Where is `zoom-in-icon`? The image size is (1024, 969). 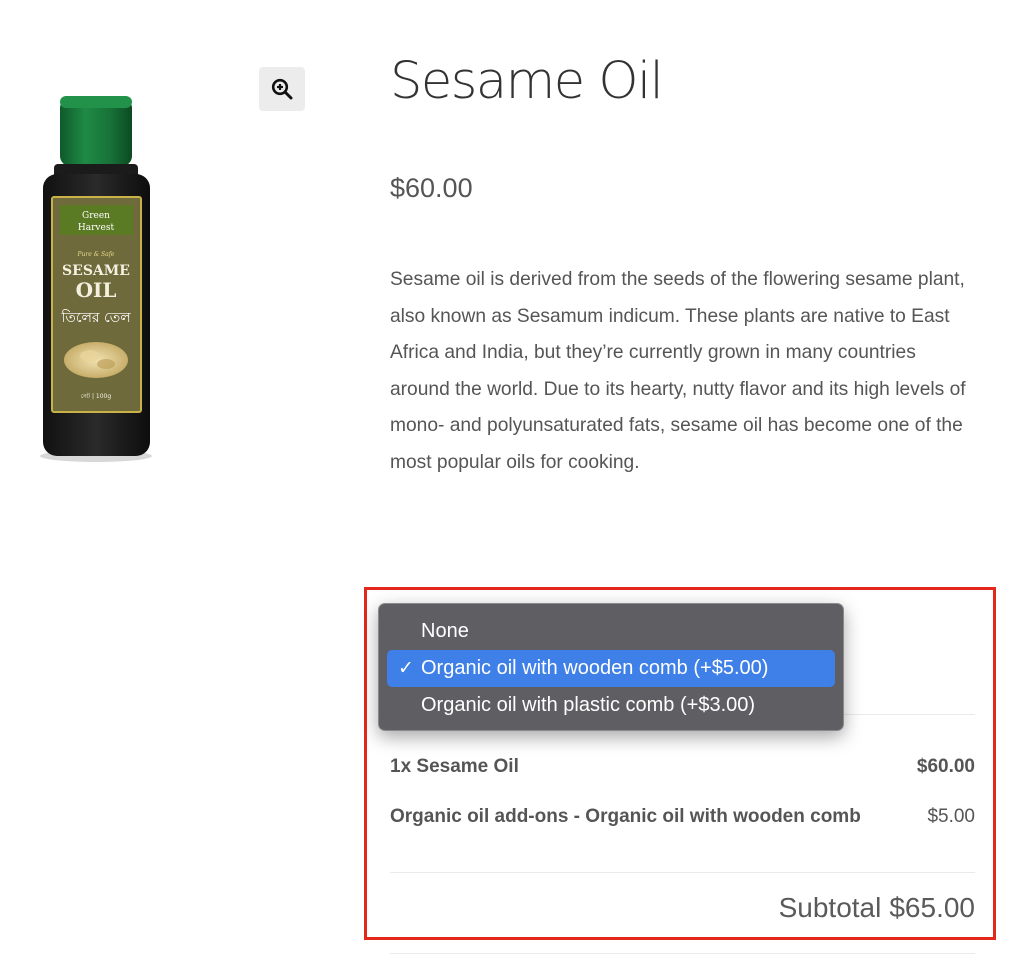 zoom-in-icon is located at coordinates (282, 89).